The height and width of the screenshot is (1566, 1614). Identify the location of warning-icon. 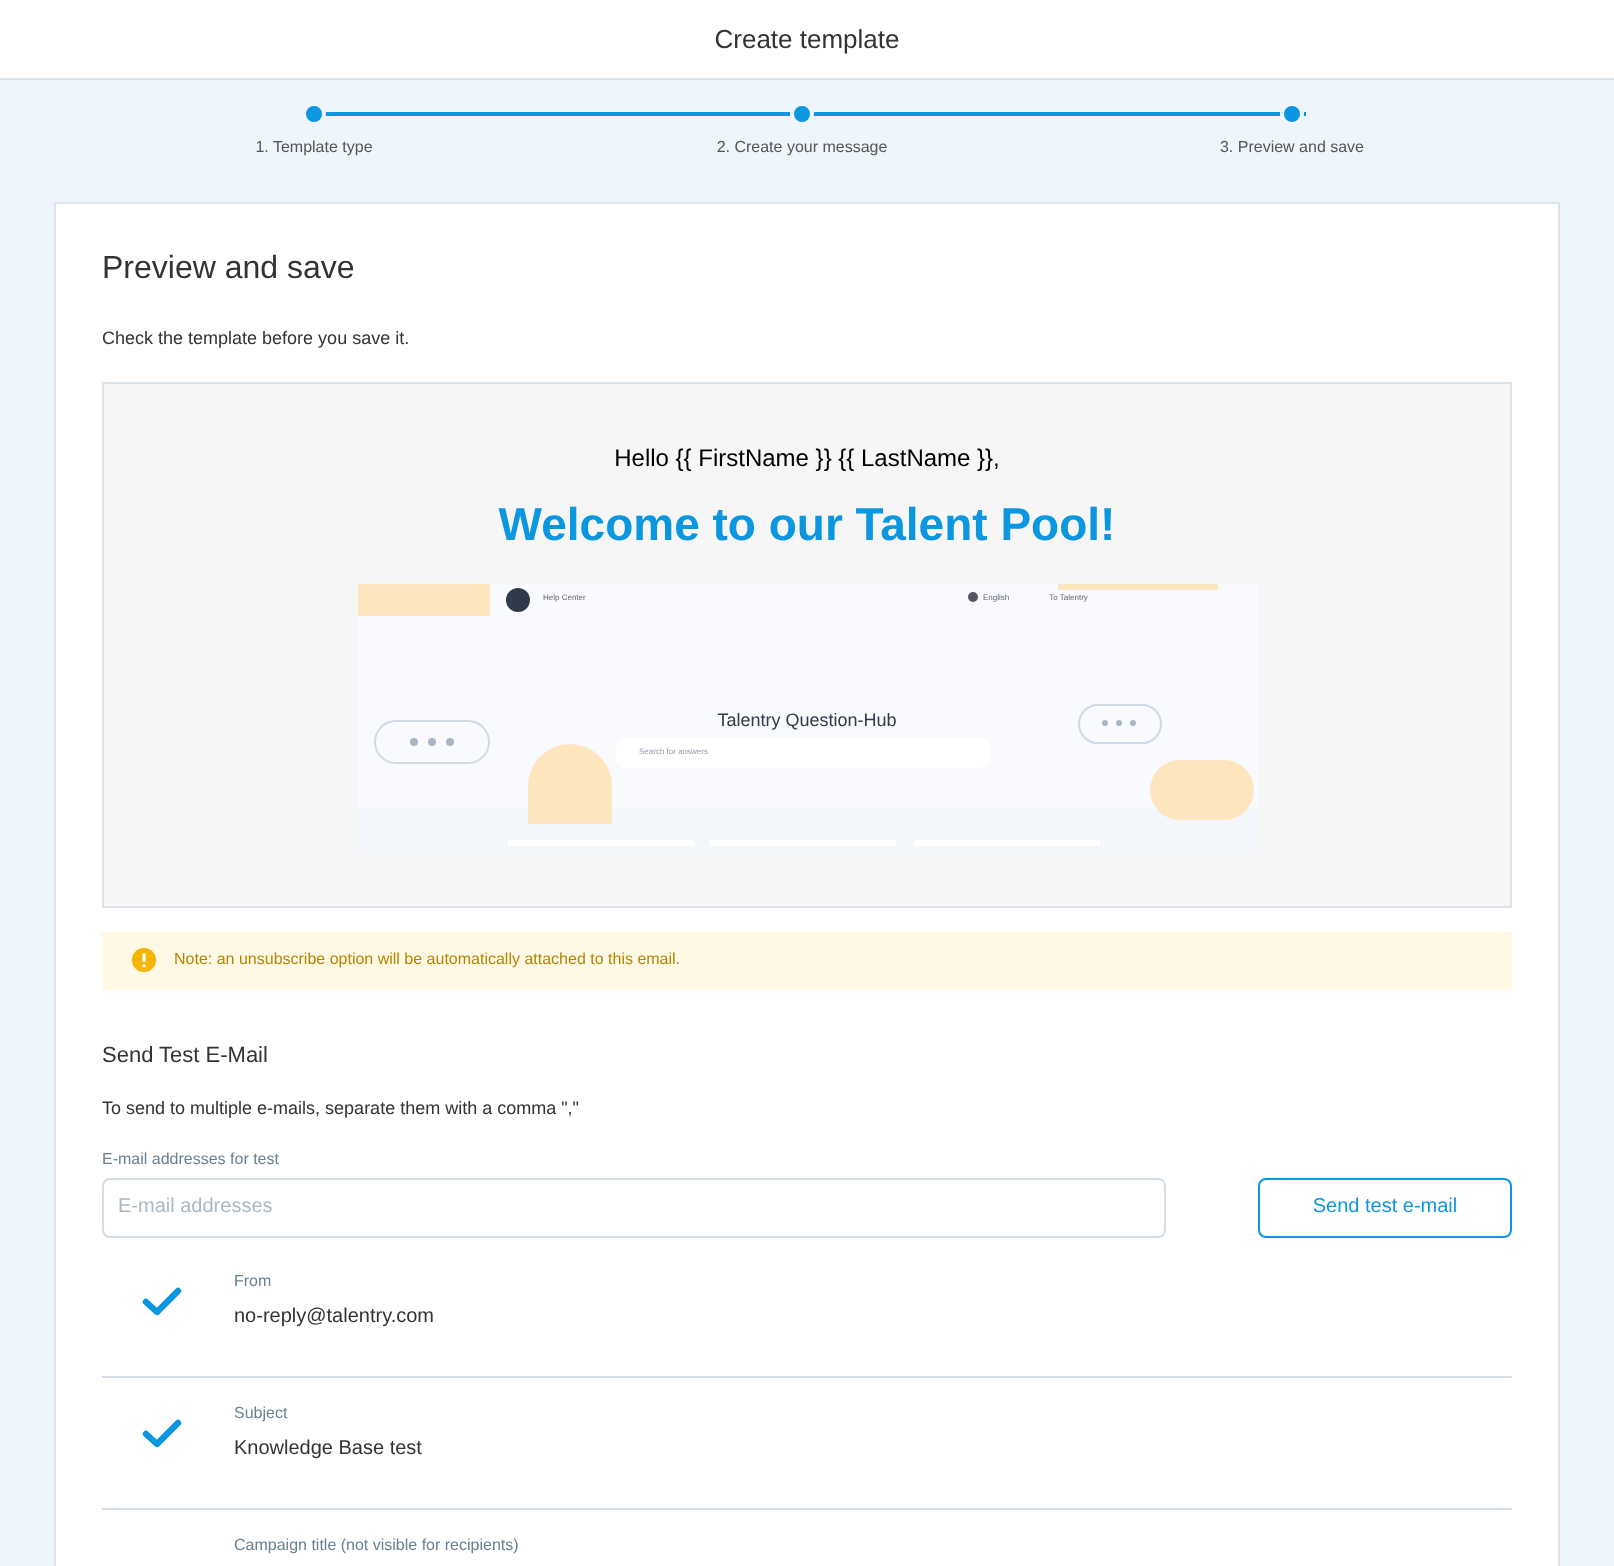
(144, 960).